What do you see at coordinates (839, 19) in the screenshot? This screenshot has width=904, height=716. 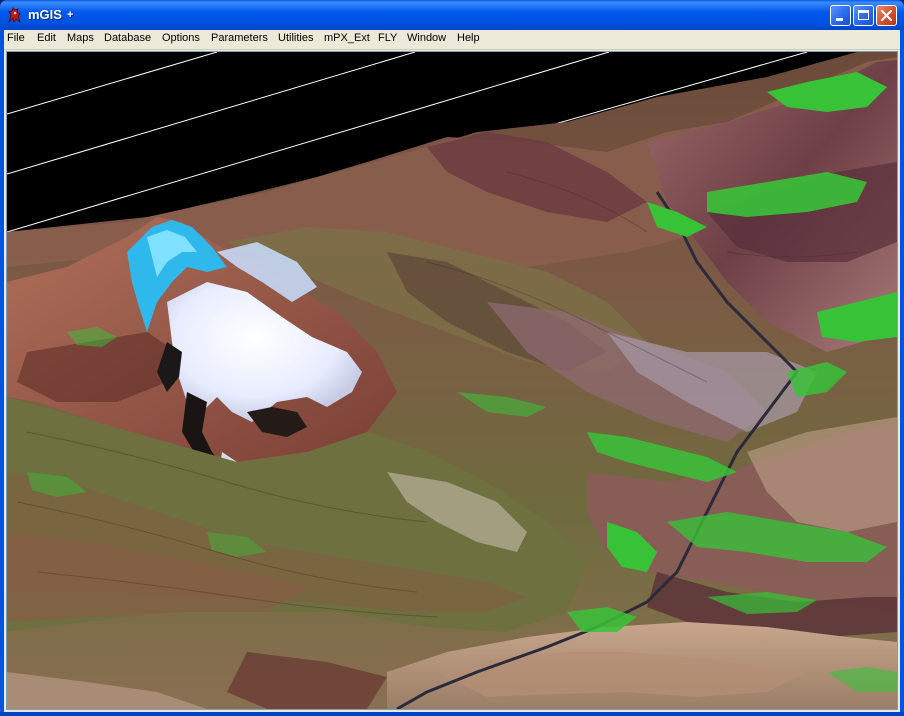 I see `minimize-icon` at bounding box center [839, 19].